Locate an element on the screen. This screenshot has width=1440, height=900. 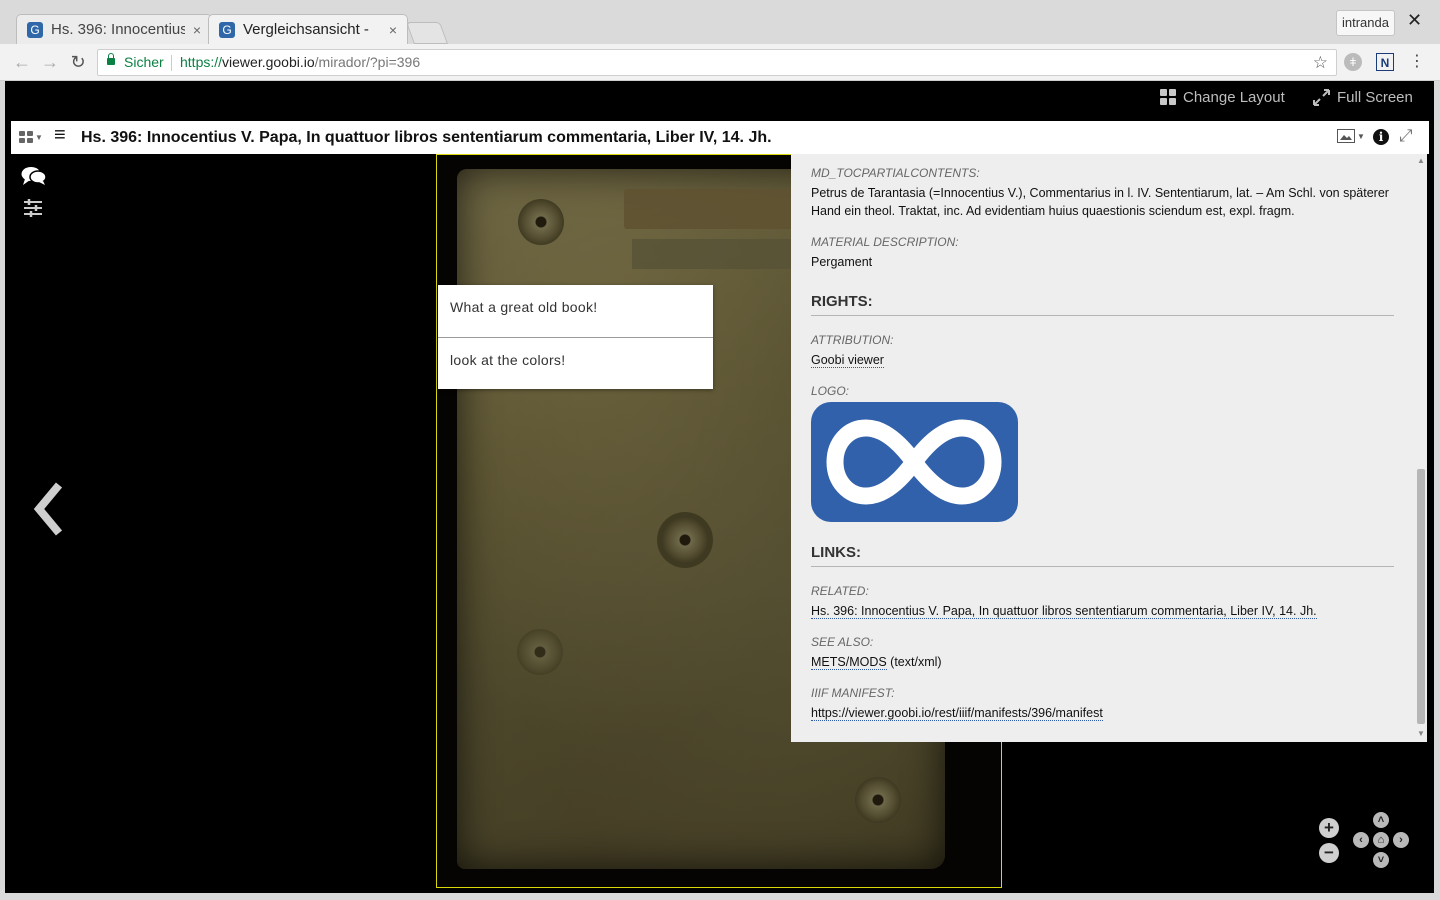
rights-heading: RIGHTS: is located at coordinates (1102, 304).